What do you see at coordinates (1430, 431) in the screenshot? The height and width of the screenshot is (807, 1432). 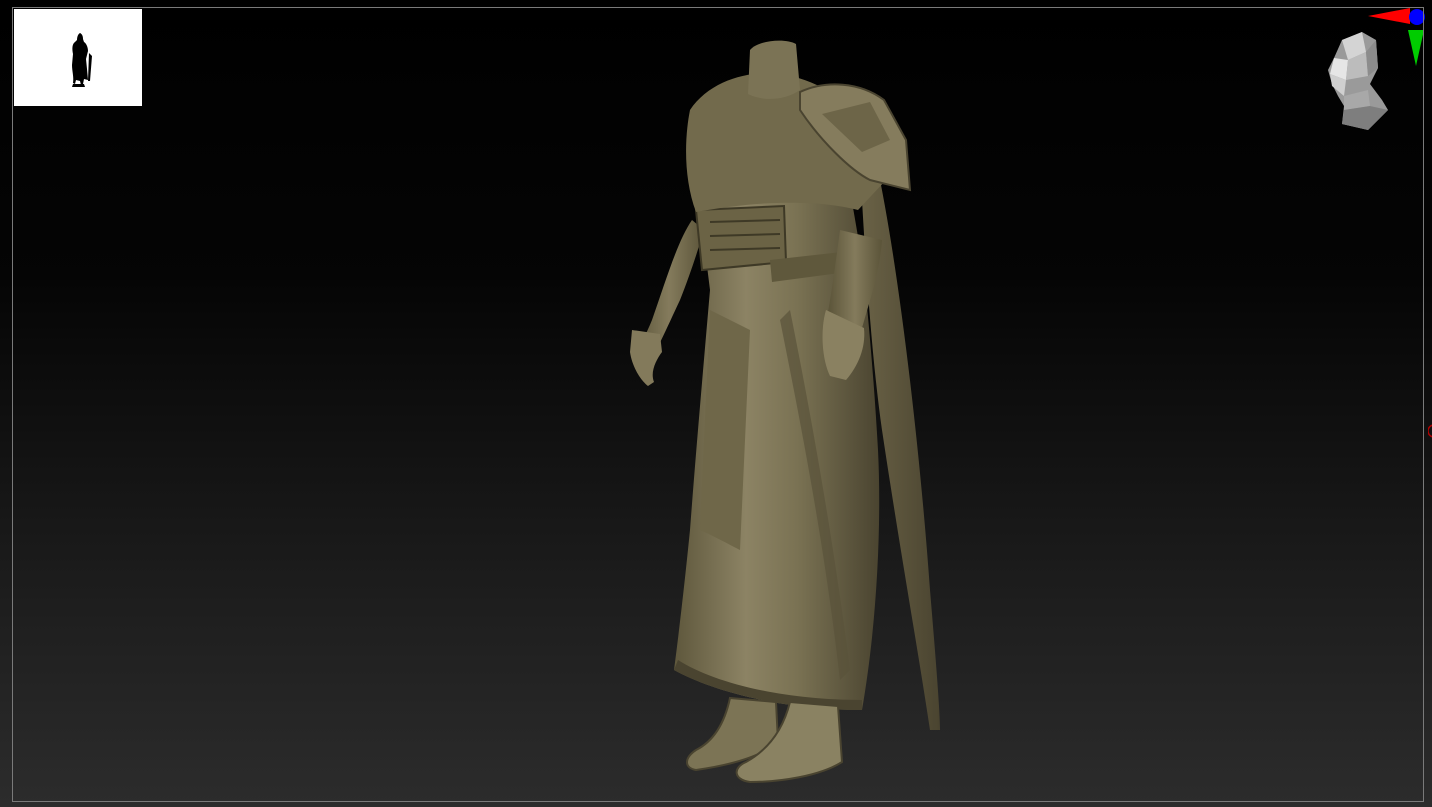 I see `edge-marker-icon` at bounding box center [1430, 431].